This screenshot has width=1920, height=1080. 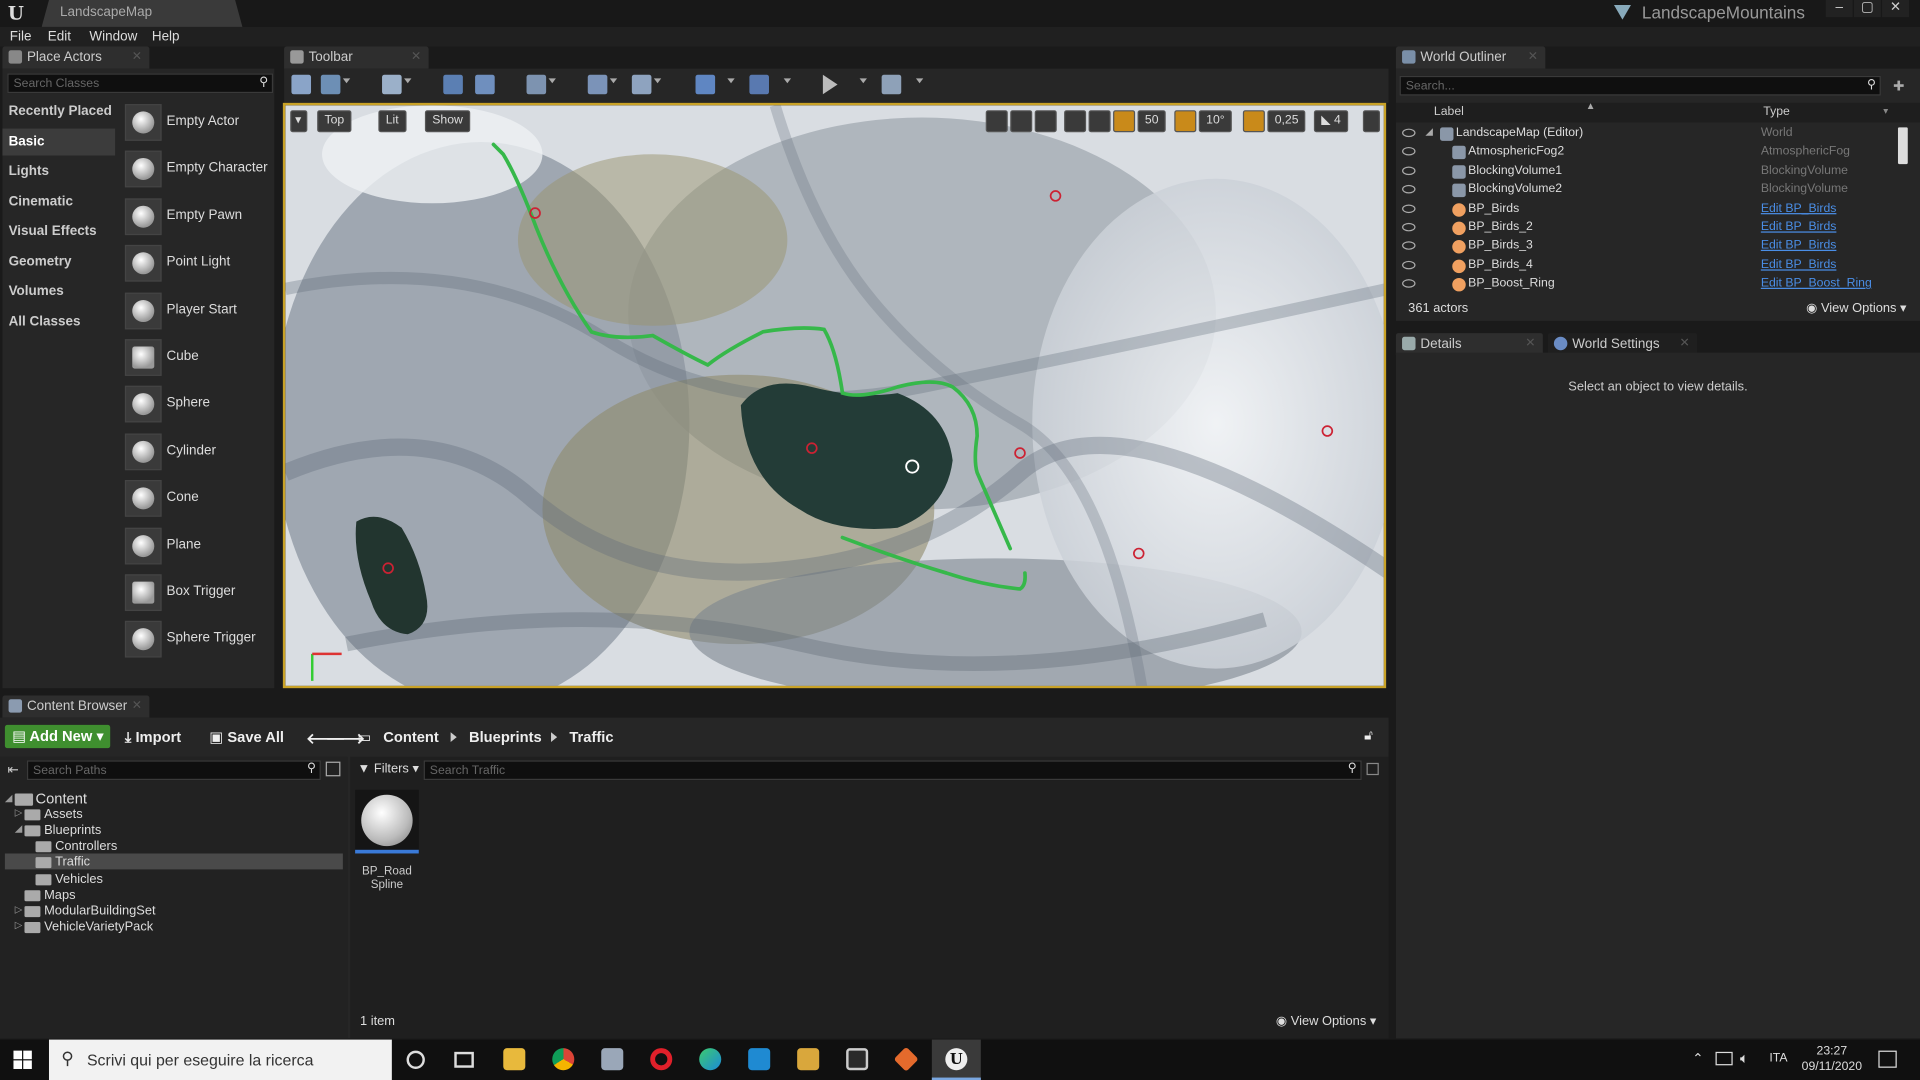 What do you see at coordinates (58, 322) in the screenshot?
I see `category-all-classes: All Classes` at bounding box center [58, 322].